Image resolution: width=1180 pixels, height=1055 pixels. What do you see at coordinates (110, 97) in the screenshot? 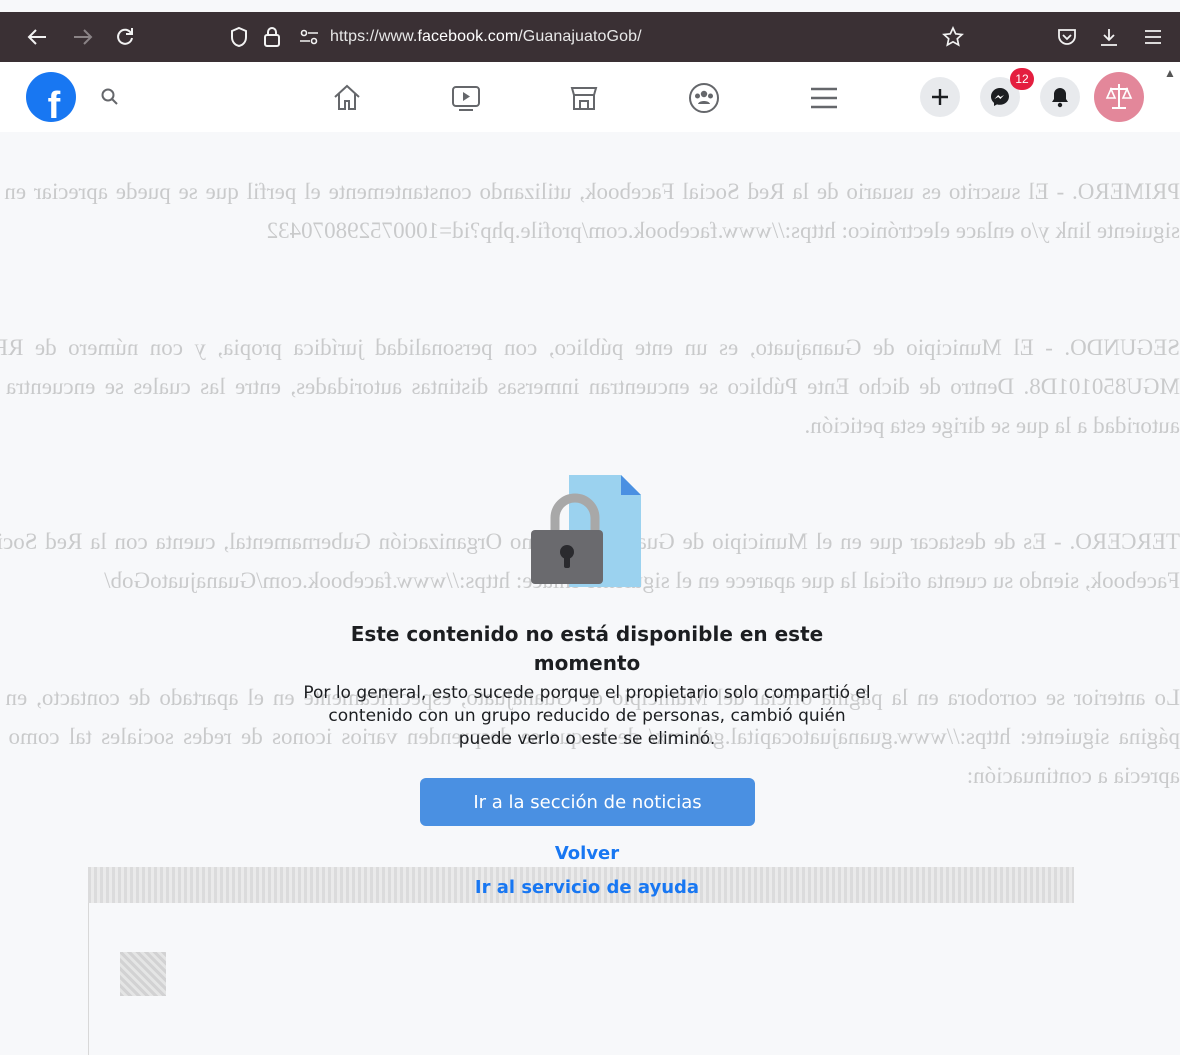
I see `search-icon` at bounding box center [110, 97].